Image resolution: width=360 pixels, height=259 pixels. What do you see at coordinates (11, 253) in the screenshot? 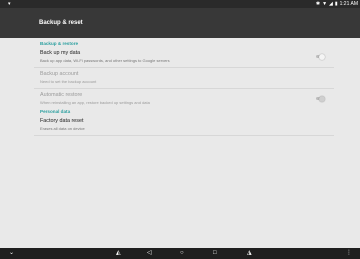
I see `keyboard-hide-icon: ⌄` at bounding box center [11, 253].